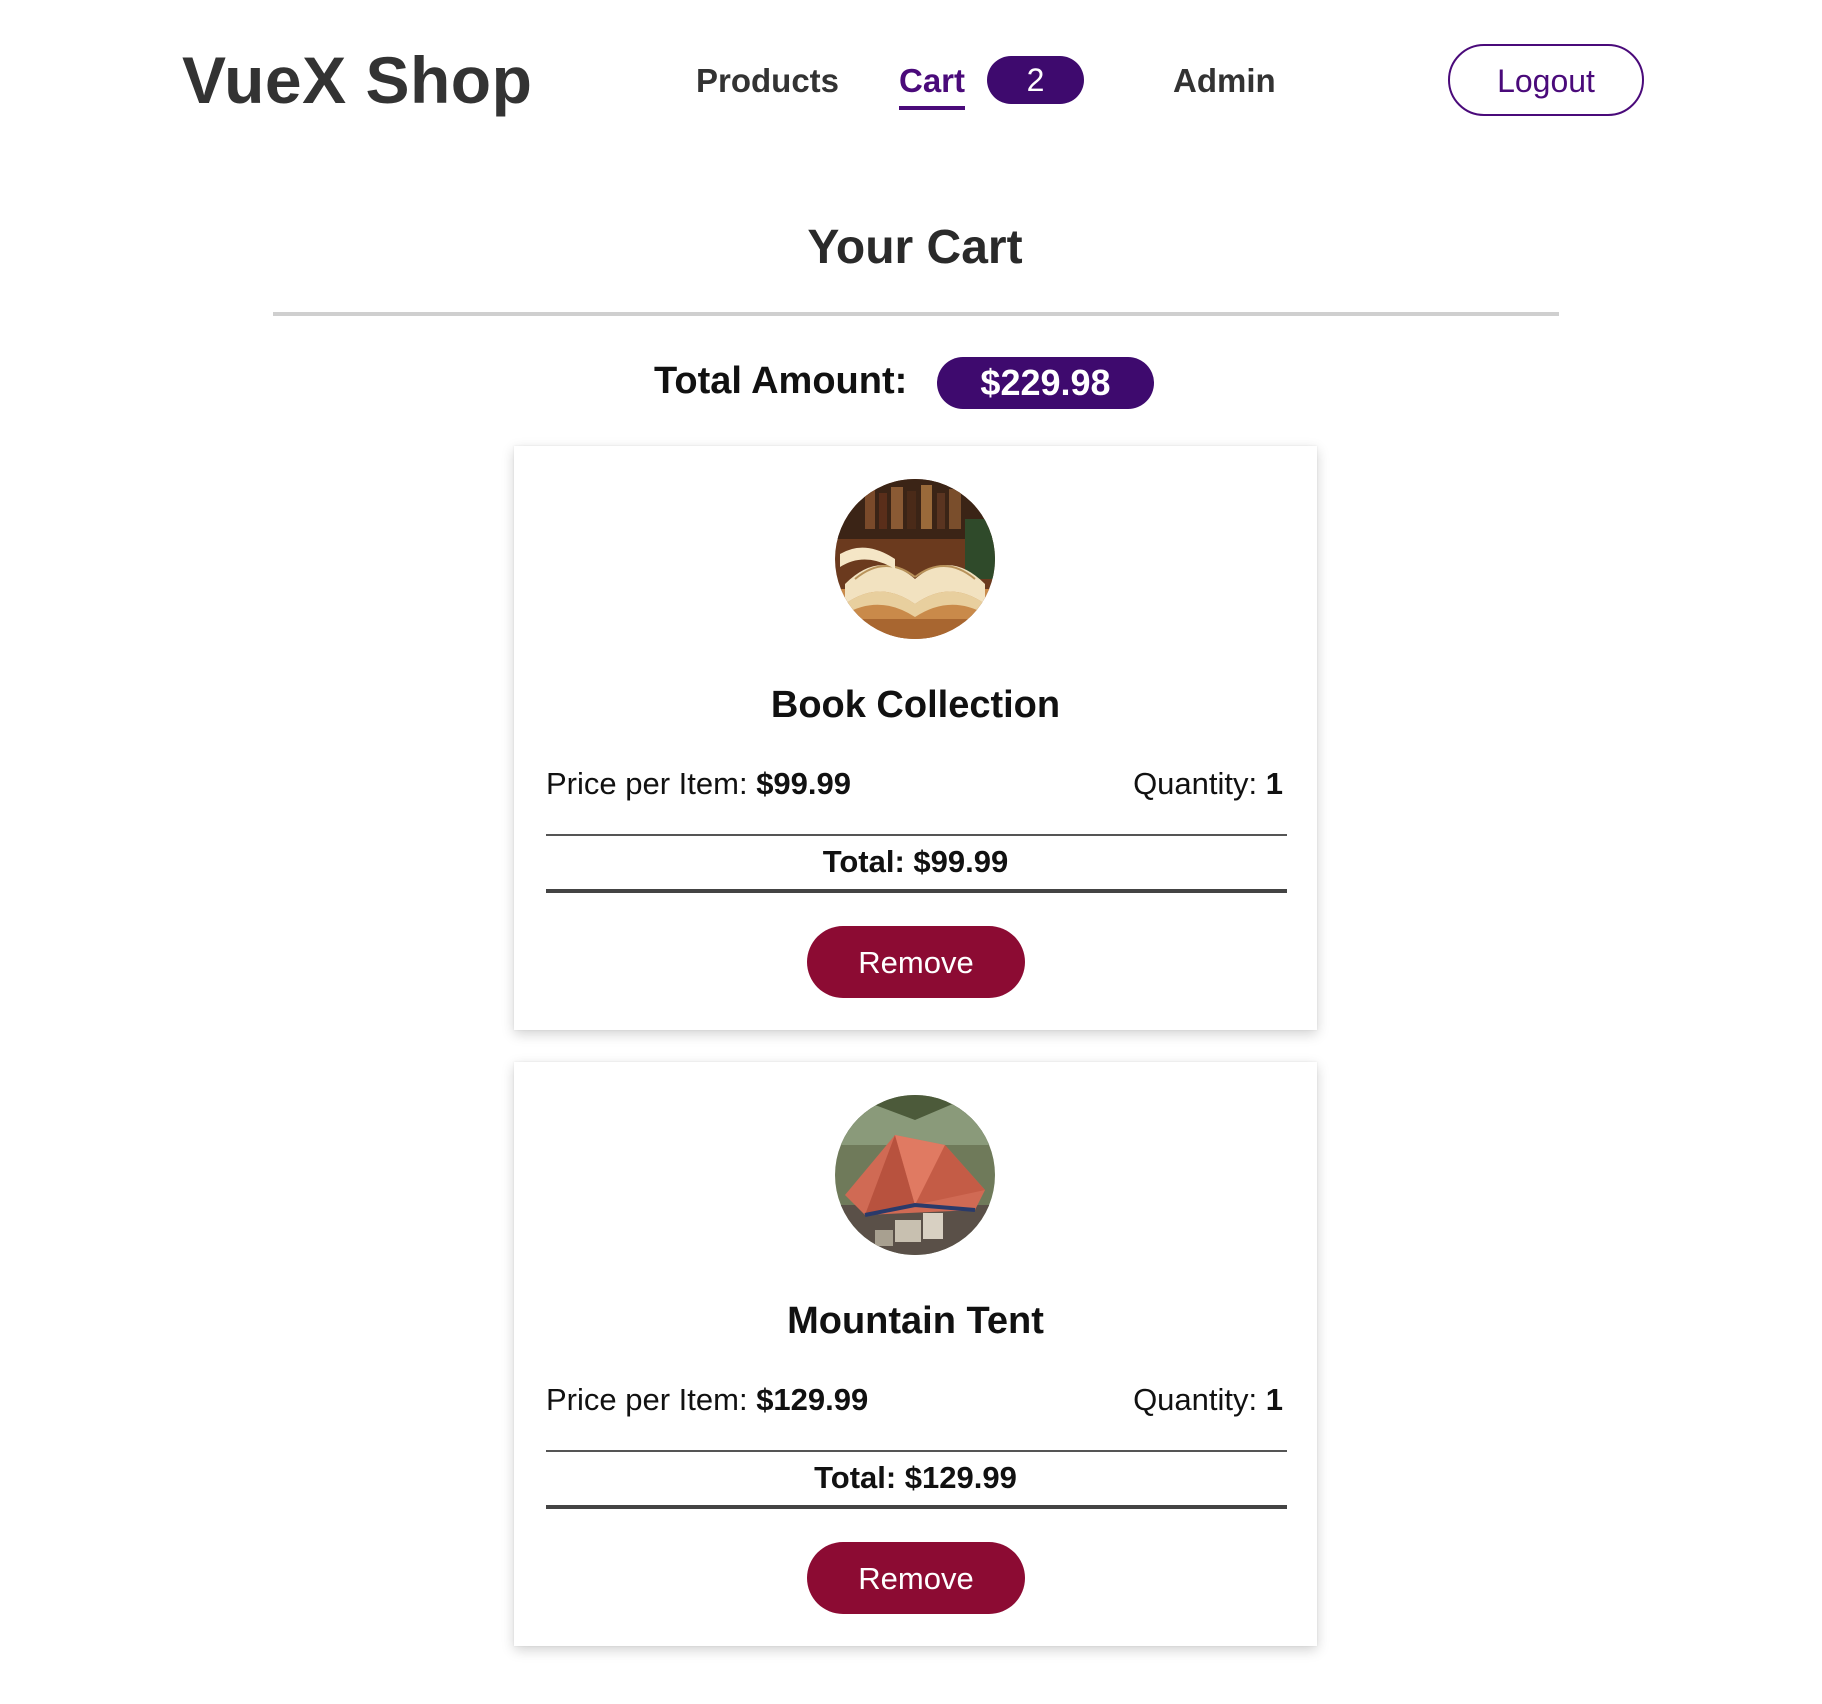 This screenshot has height=1704, width=1822. I want to click on price-value: $129.99, so click(812, 1399).